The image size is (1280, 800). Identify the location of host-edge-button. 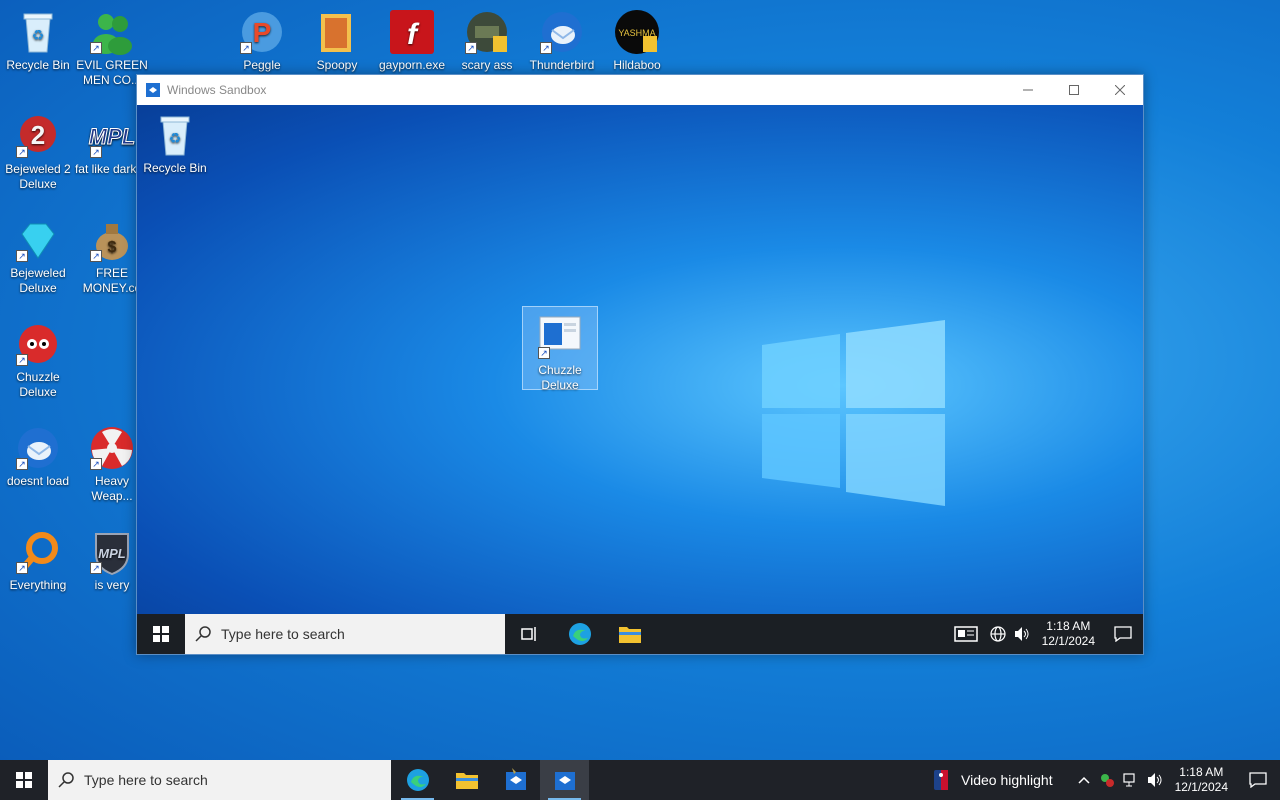
(417, 780).